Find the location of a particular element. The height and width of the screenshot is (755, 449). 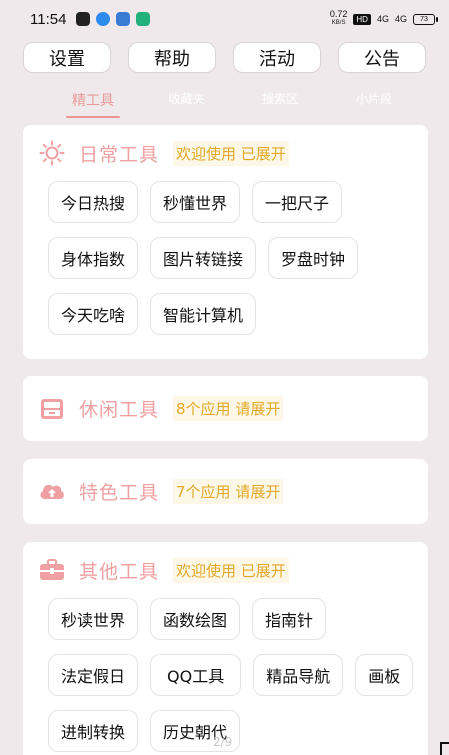

tool-holidays: 法定假日 is located at coordinates (93, 675).